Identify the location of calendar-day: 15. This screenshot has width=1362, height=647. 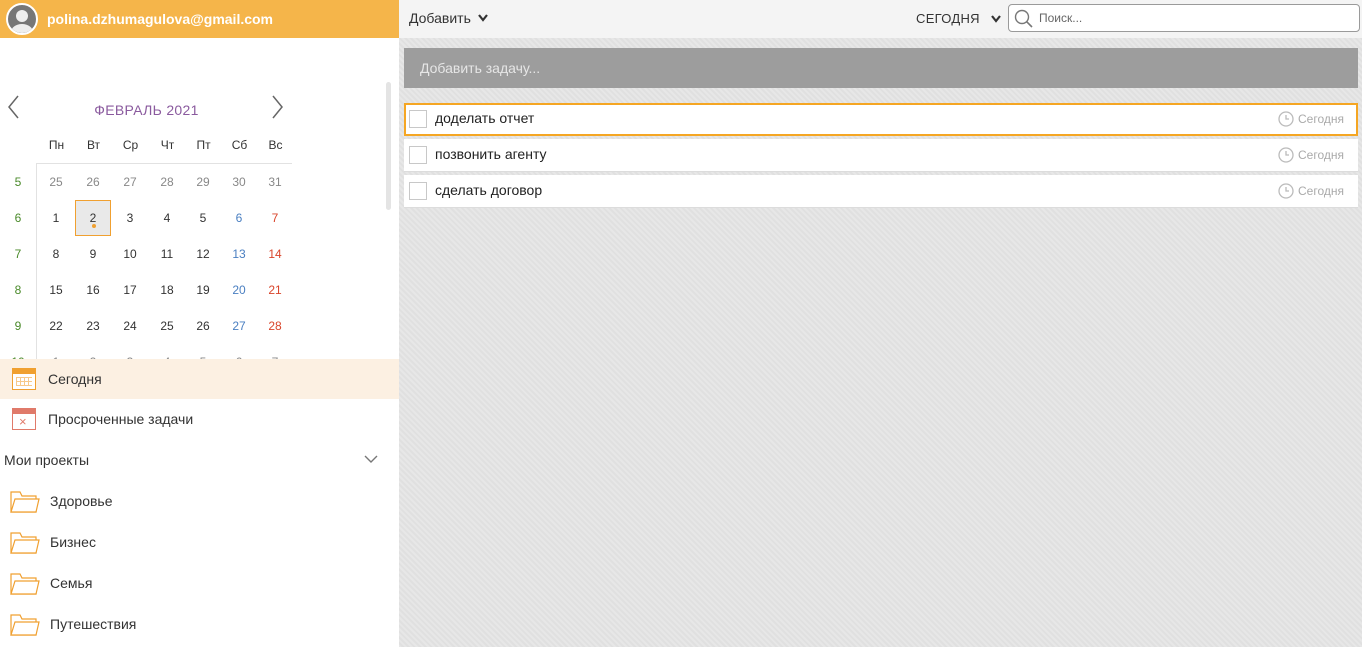
(56, 290).